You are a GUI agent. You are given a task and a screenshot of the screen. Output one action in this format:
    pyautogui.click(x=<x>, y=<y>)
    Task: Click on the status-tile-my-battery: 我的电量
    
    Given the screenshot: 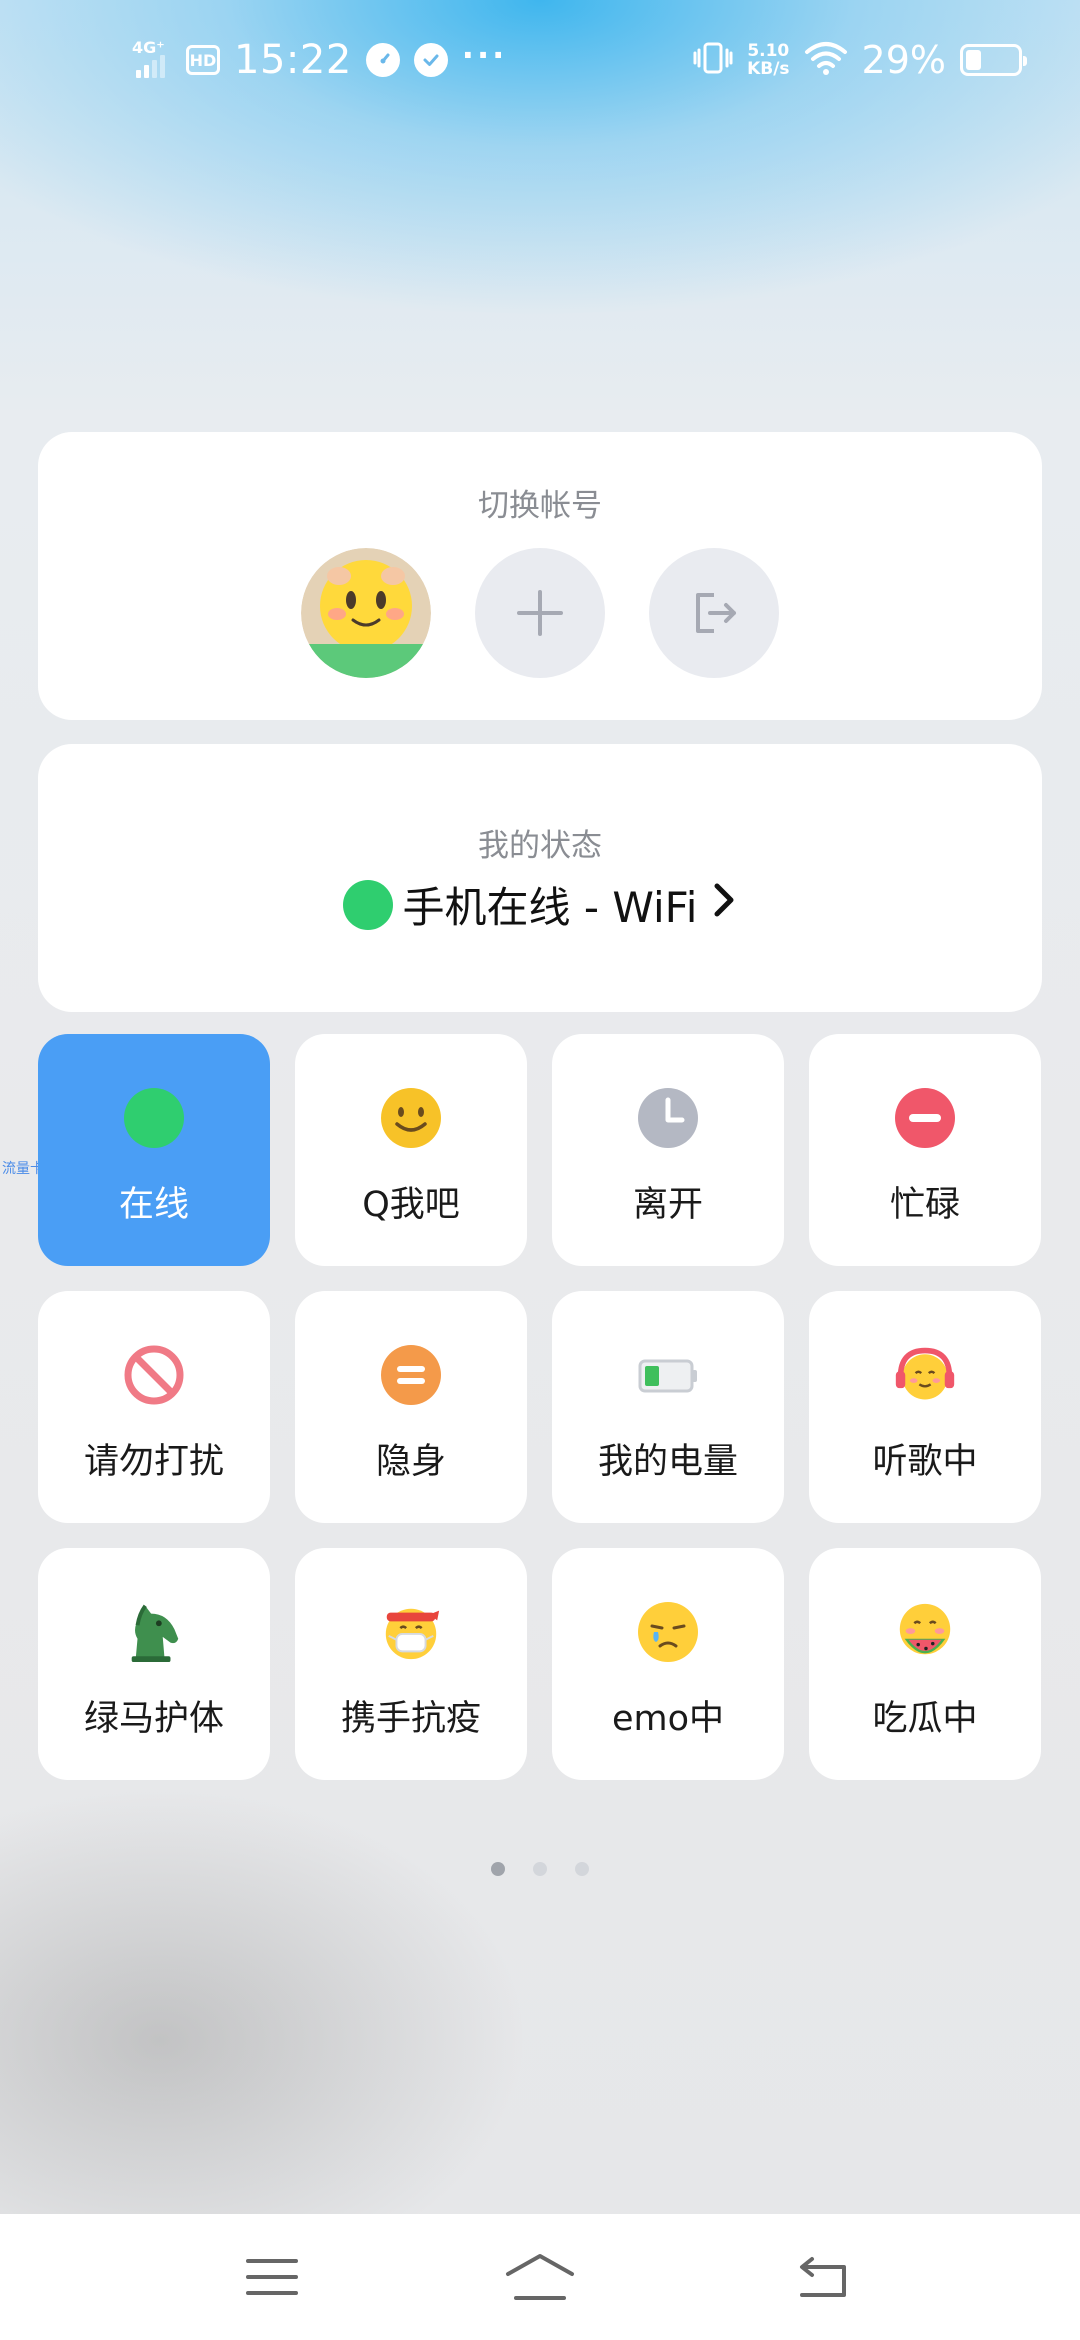 What is the action you would take?
    pyautogui.click(x=668, y=1407)
    